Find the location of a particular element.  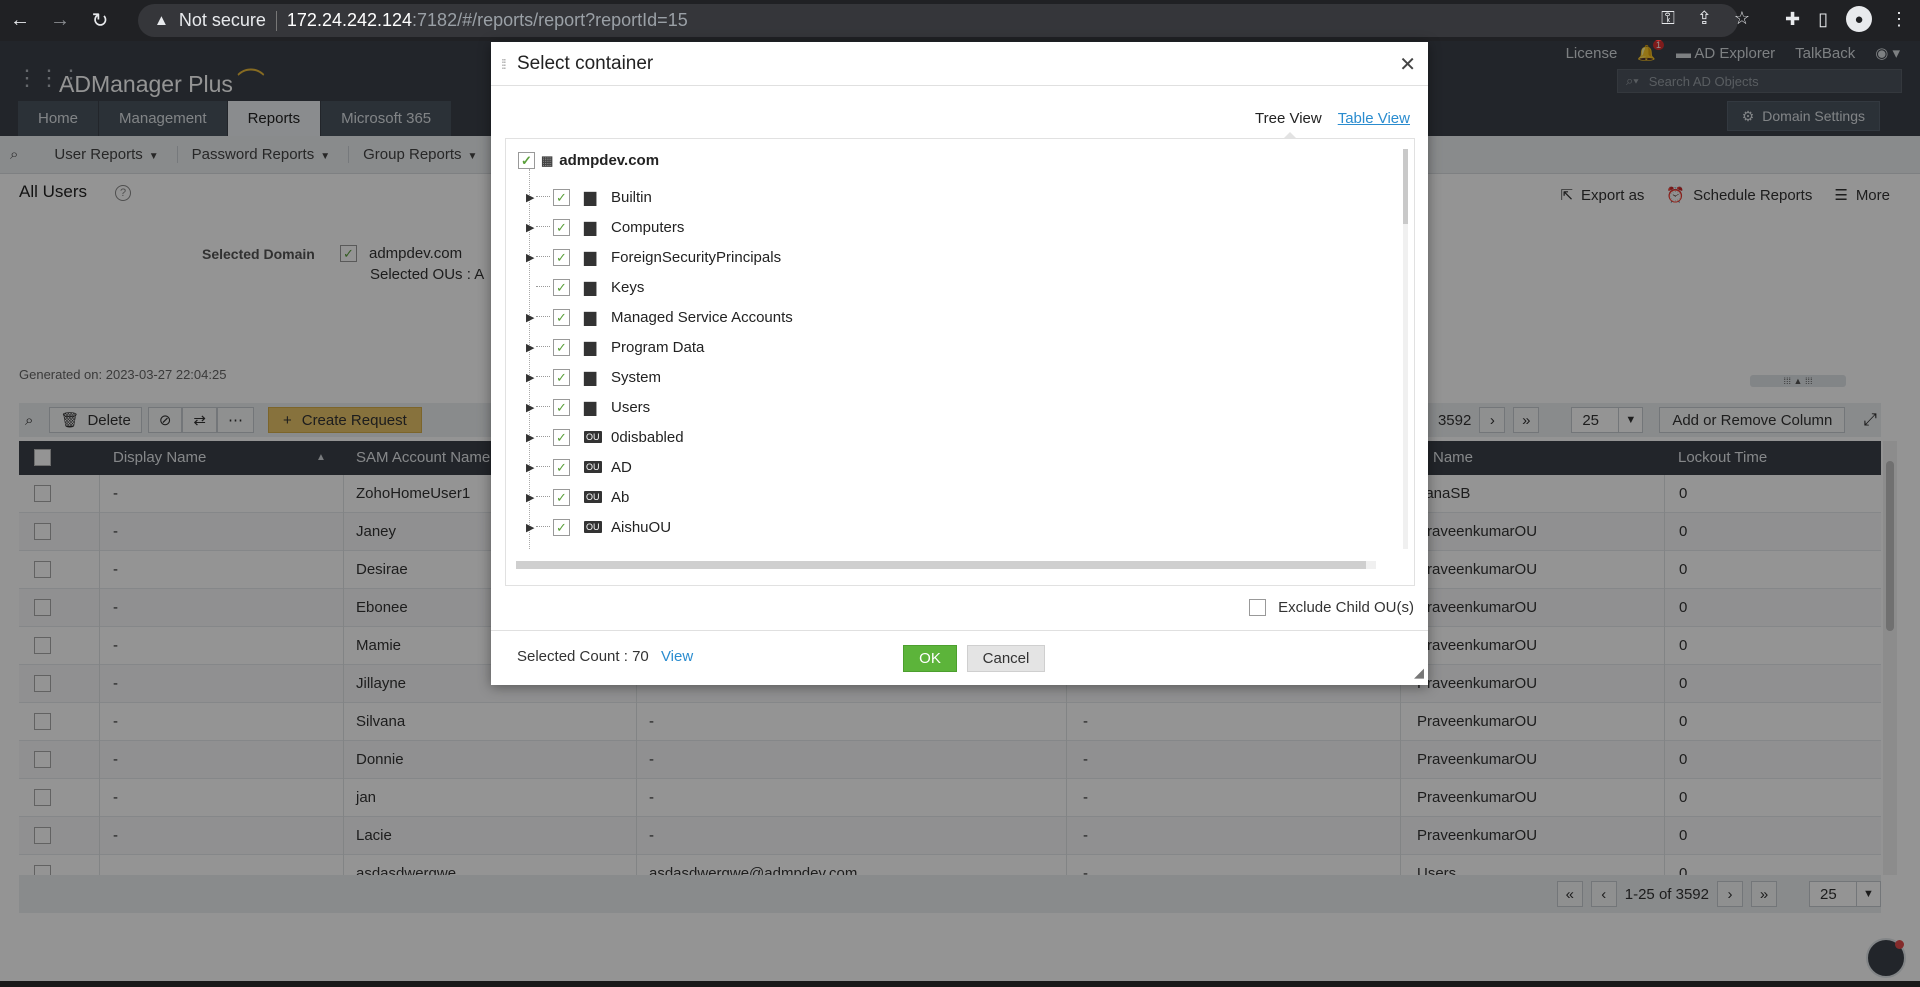

node-label: ForeignSecurityPrincipals is located at coordinates (696, 257).